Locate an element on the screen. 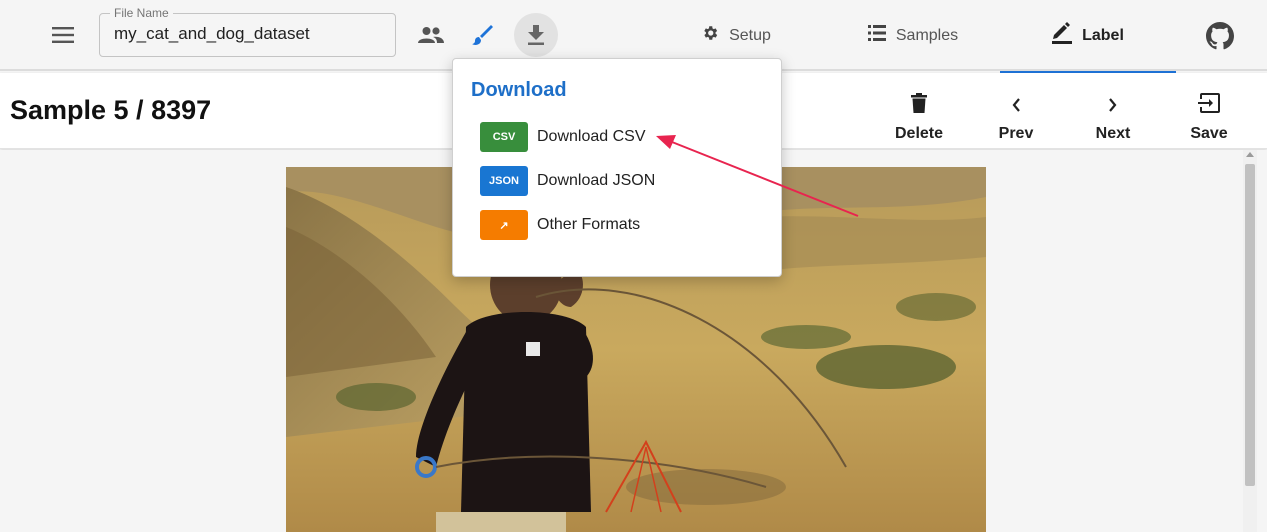 Image resolution: width=1267 pixels, height=532 pixels. save-button: Save is located at coordinates (1209, 111).